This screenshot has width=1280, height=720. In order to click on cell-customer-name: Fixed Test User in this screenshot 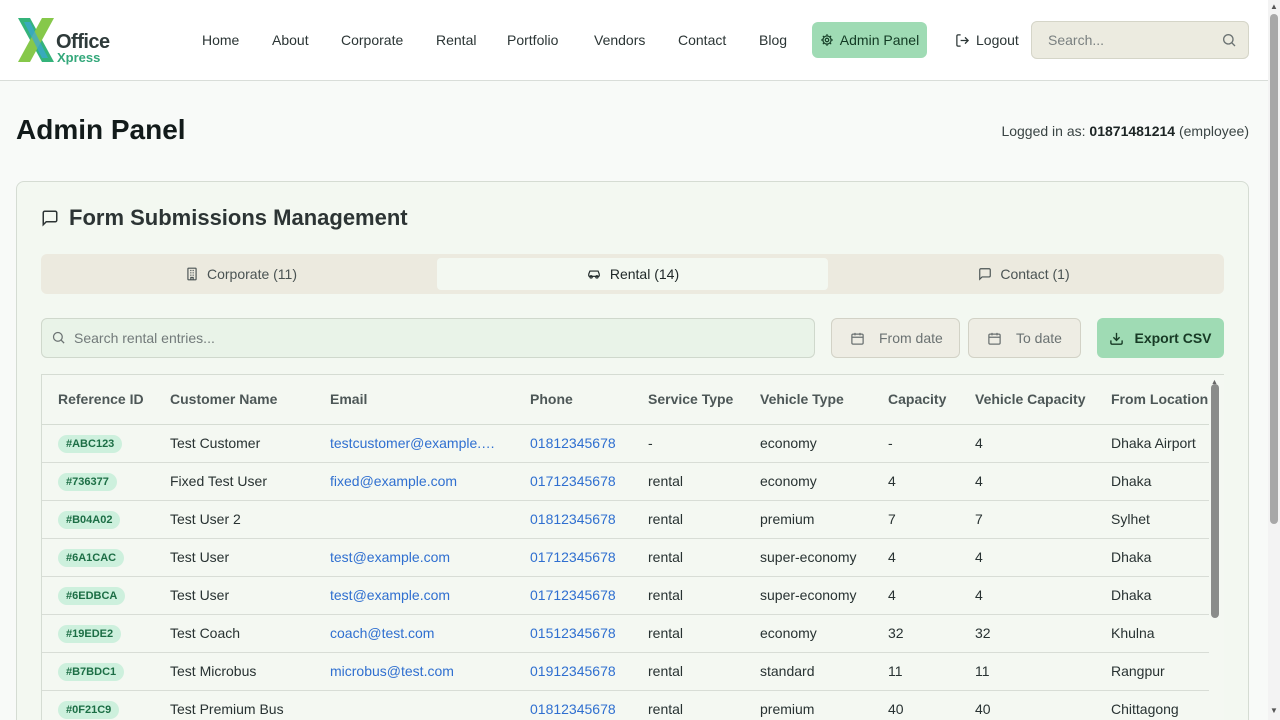, I will do `click(234, 481)`.